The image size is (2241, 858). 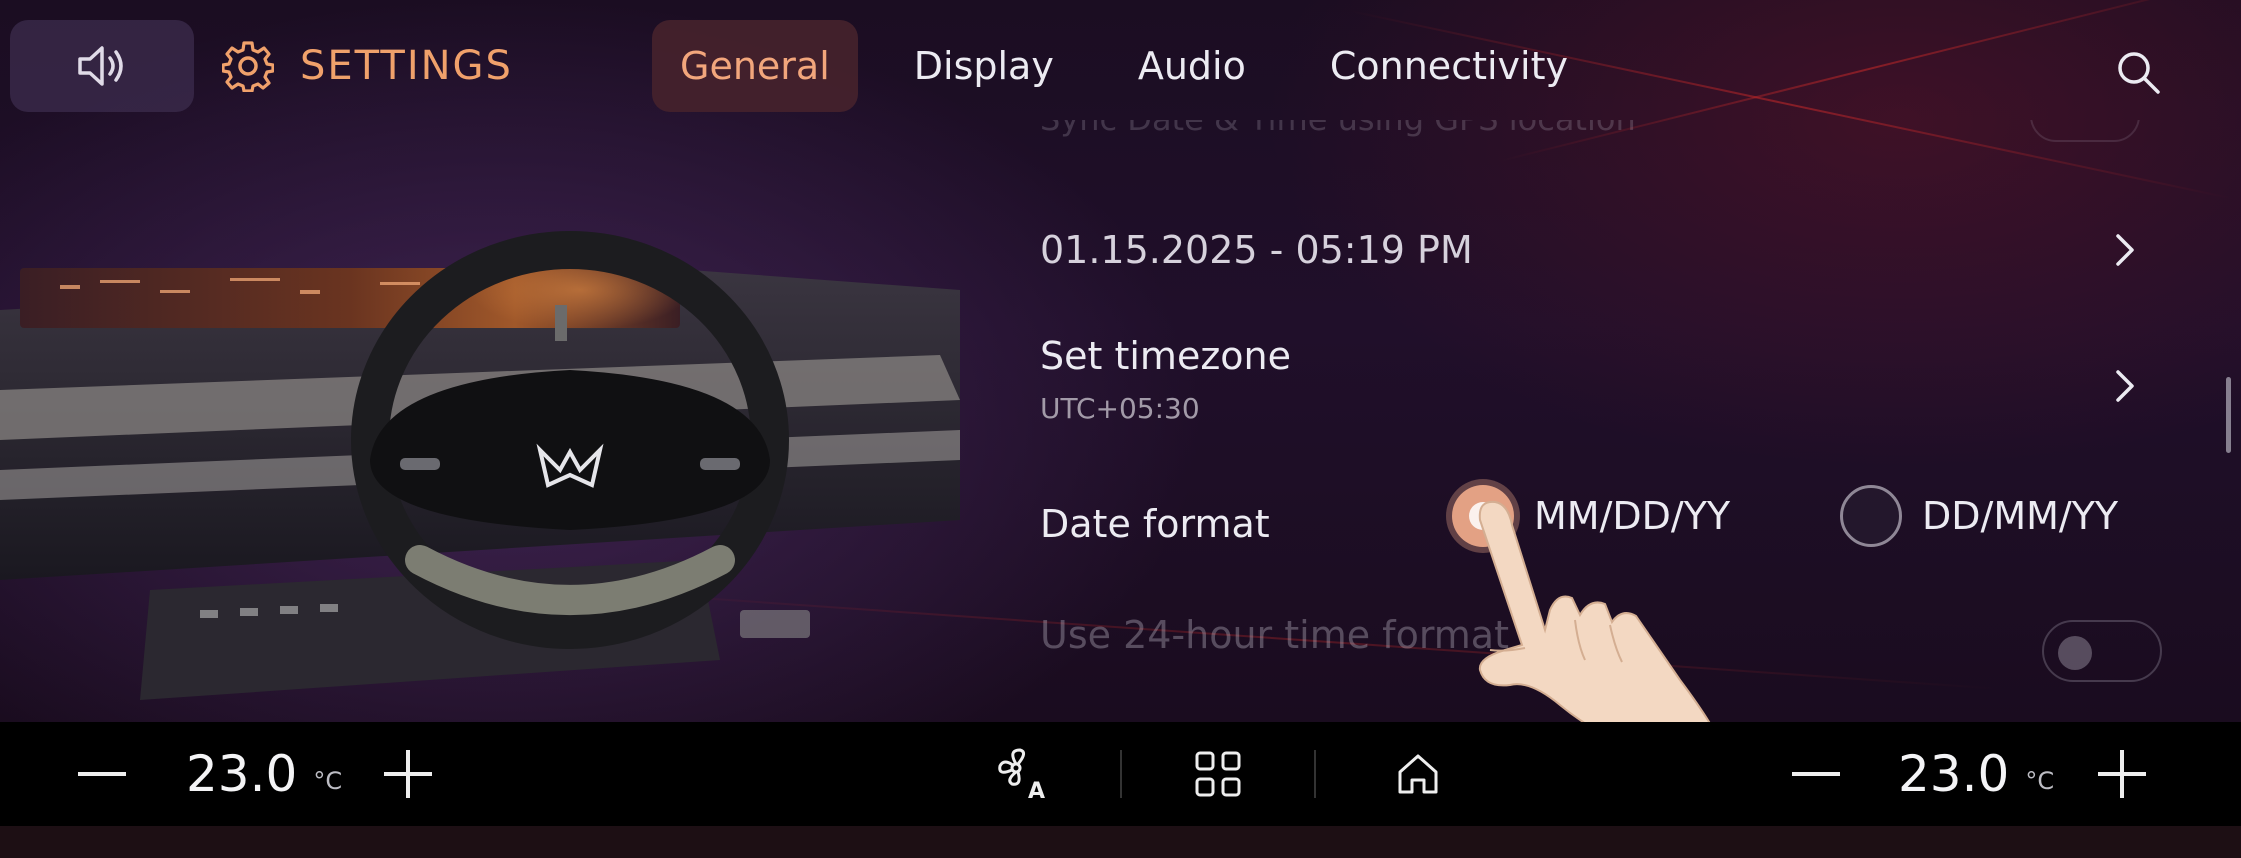 What do you see at coordinates (1338, 129) in the screenshot?
I see `gps-sync-label: Sync Date & Time using GPS location` at bounding box center [1338, 129].